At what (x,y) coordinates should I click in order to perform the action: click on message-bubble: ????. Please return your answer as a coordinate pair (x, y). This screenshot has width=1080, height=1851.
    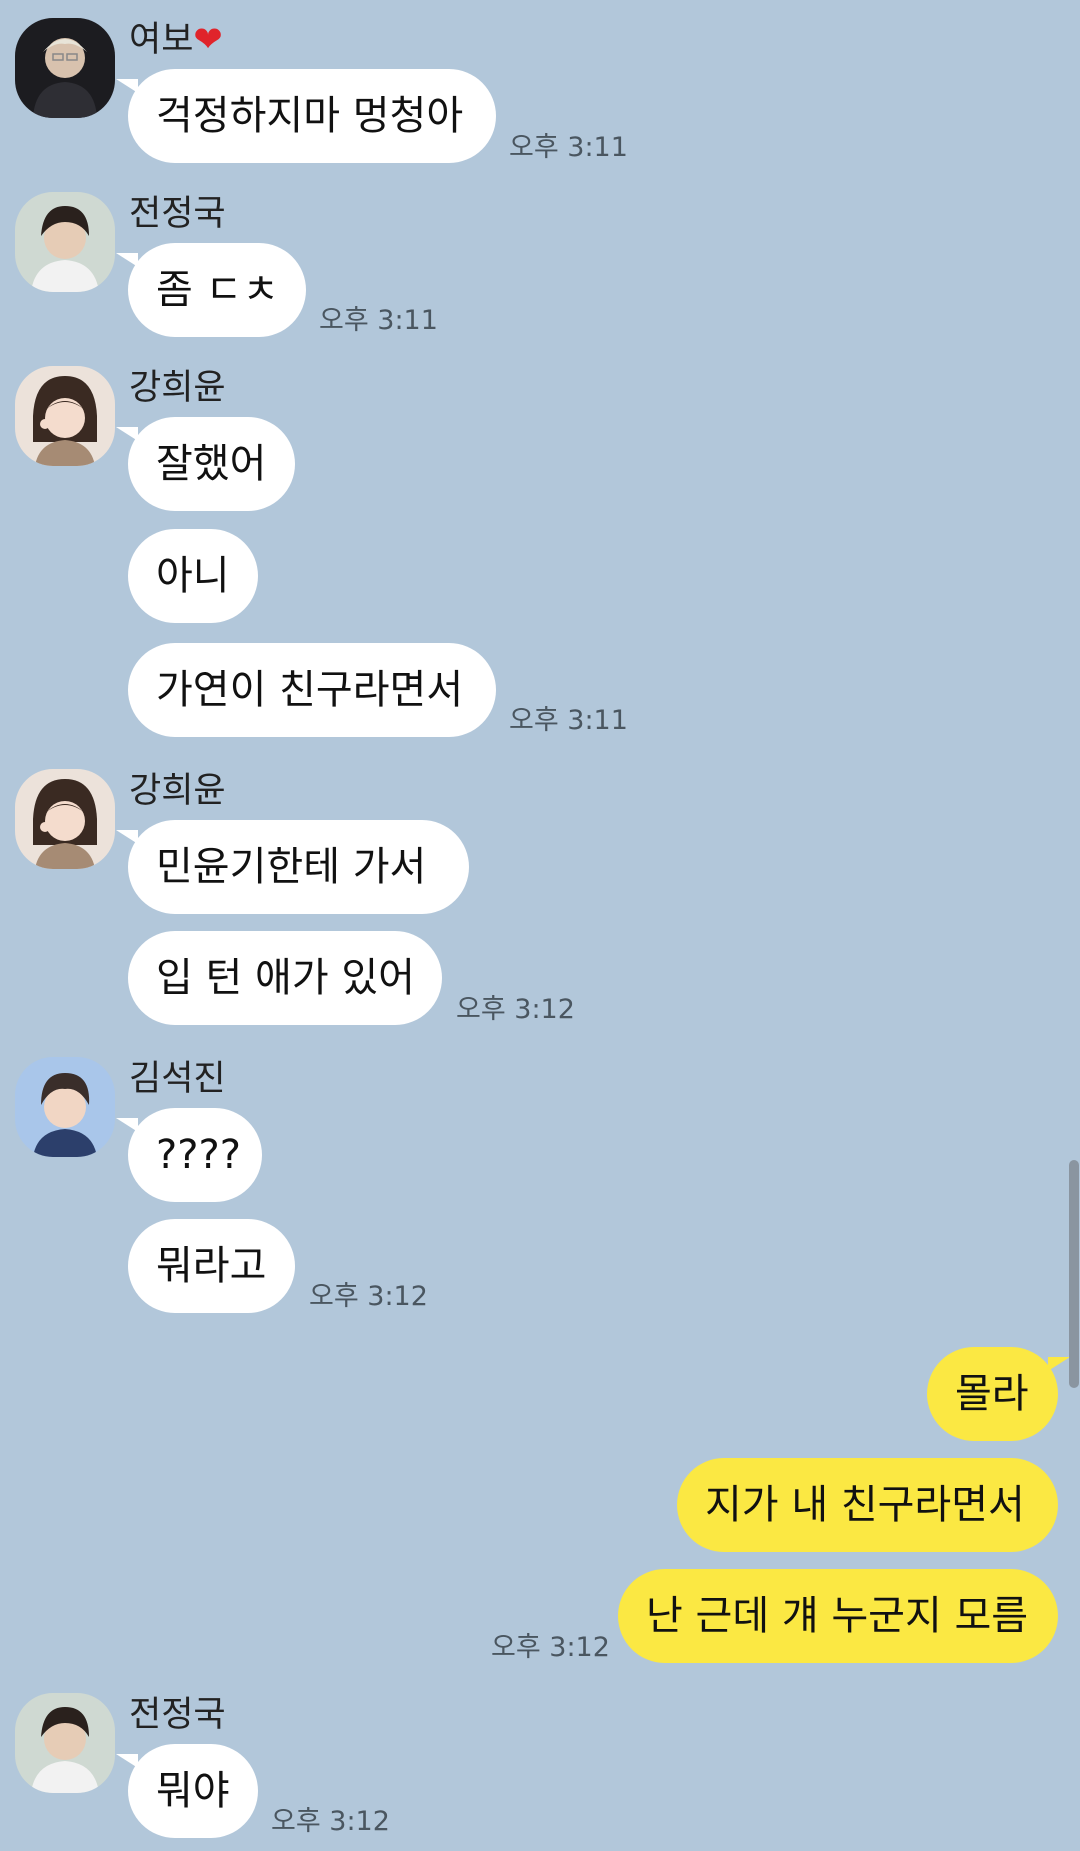
    Looking at the image, I should click on (189, 1155).